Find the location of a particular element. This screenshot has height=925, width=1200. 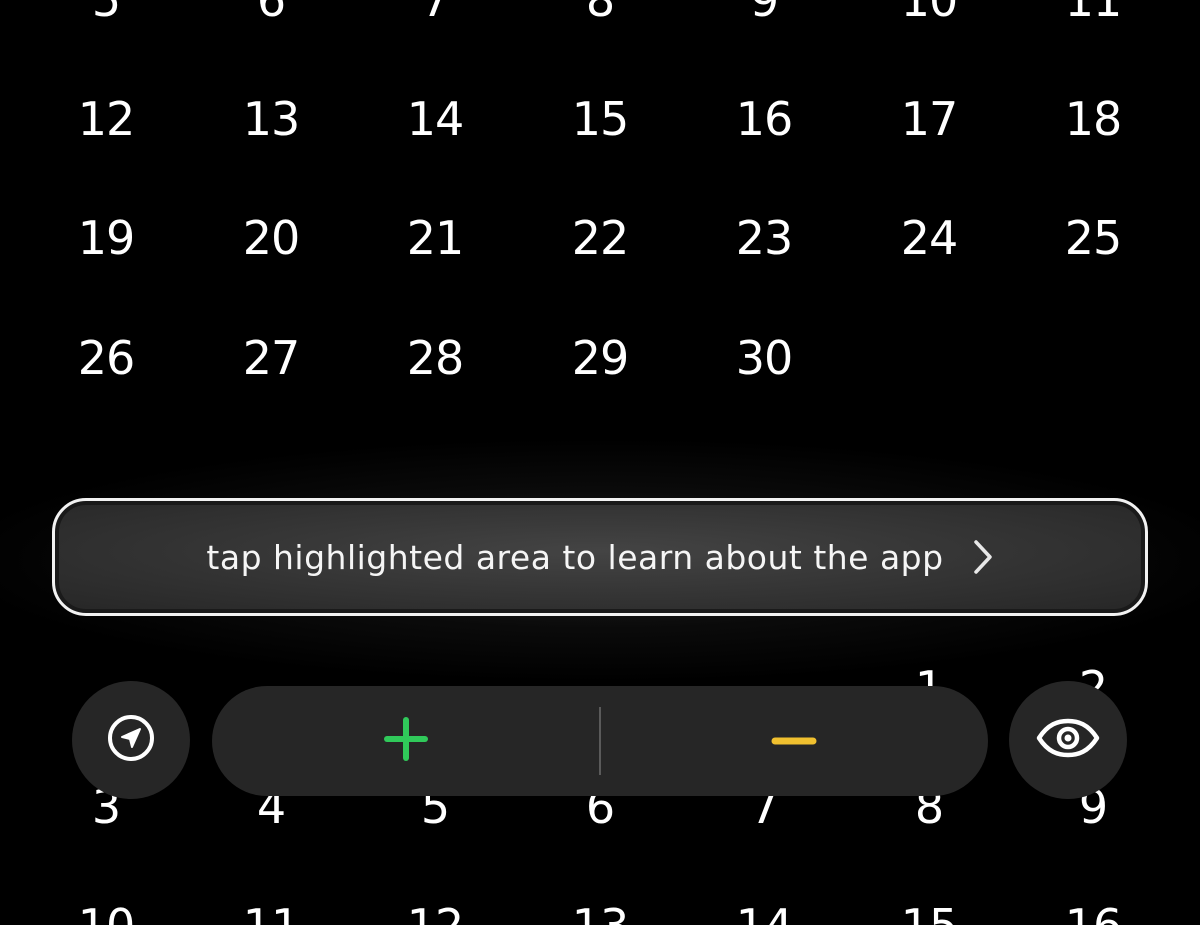

day-cell: 25 is located at coordinates (1093, 238).